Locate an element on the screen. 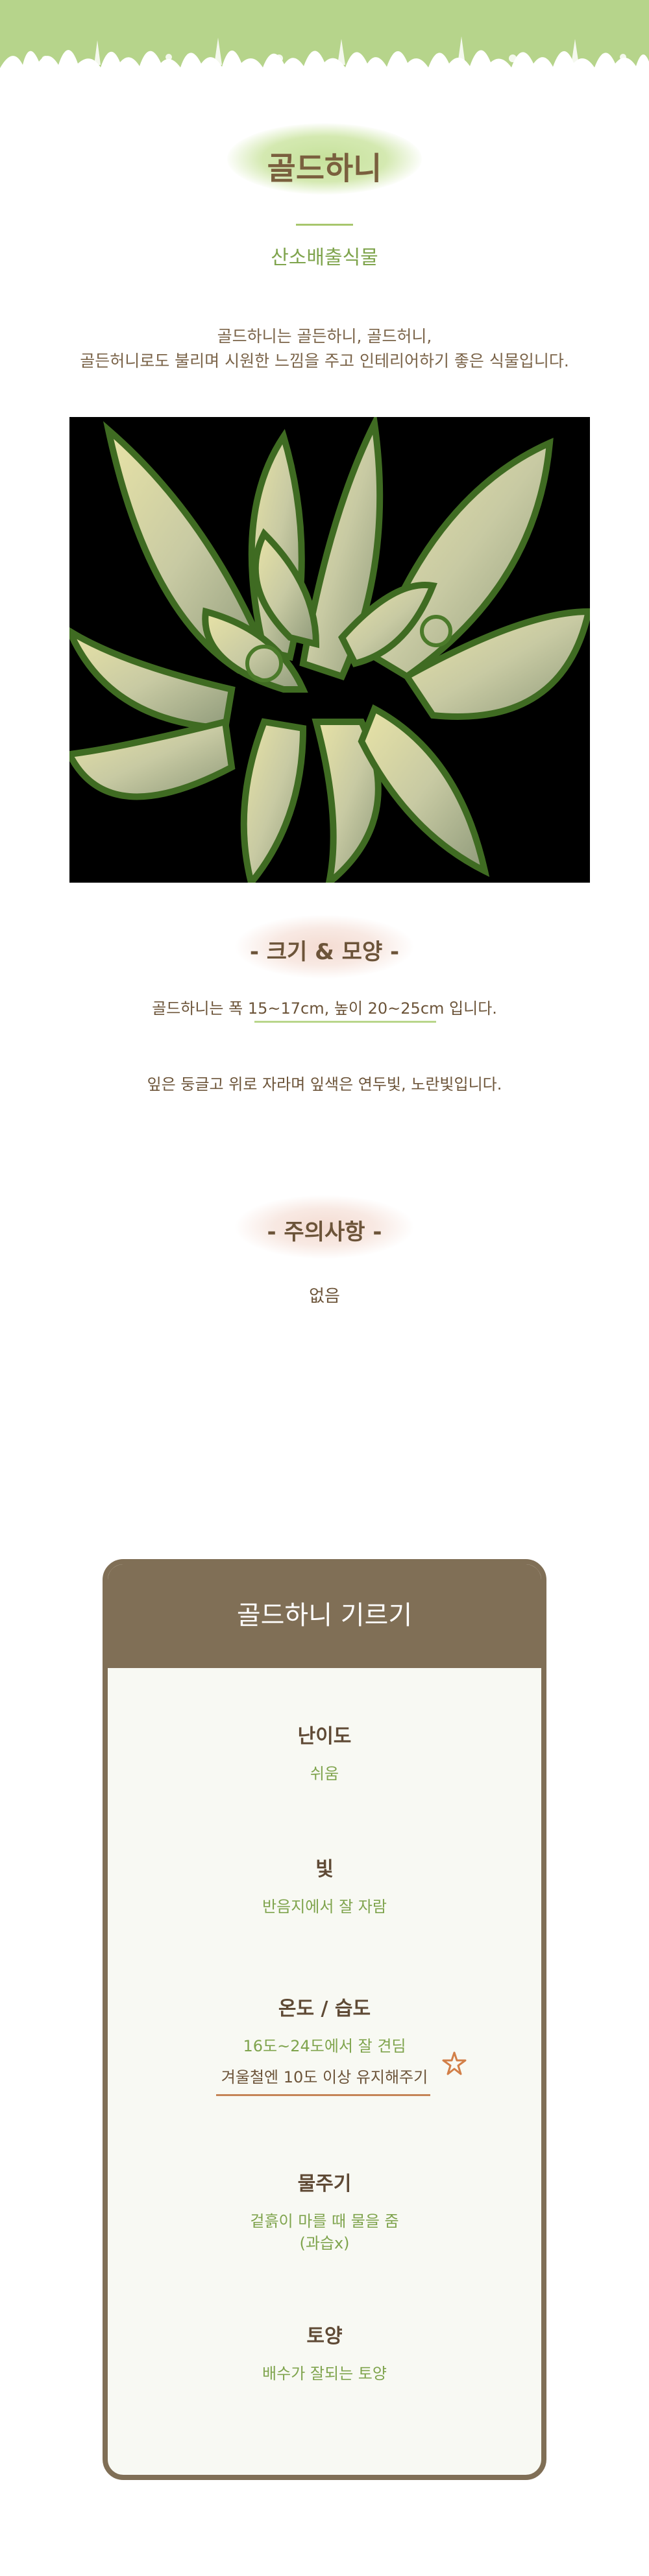 This screenshot has height=2576, width=649. star-icon is located at coordinates (454, 2063).